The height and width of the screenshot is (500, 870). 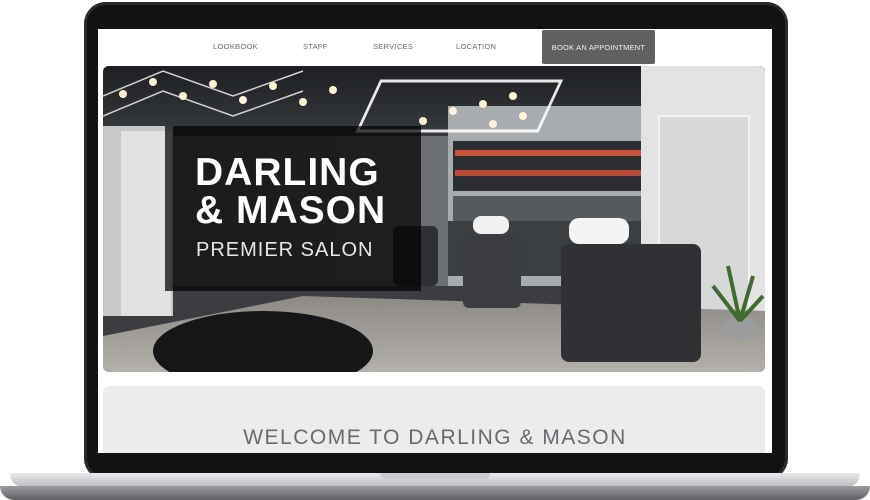 What do you see at coordinates (435, 437) in the screenshot?
I see `welcome-heading: WELCOME TO DARLING & MASON` at bounding box center [435, 437].